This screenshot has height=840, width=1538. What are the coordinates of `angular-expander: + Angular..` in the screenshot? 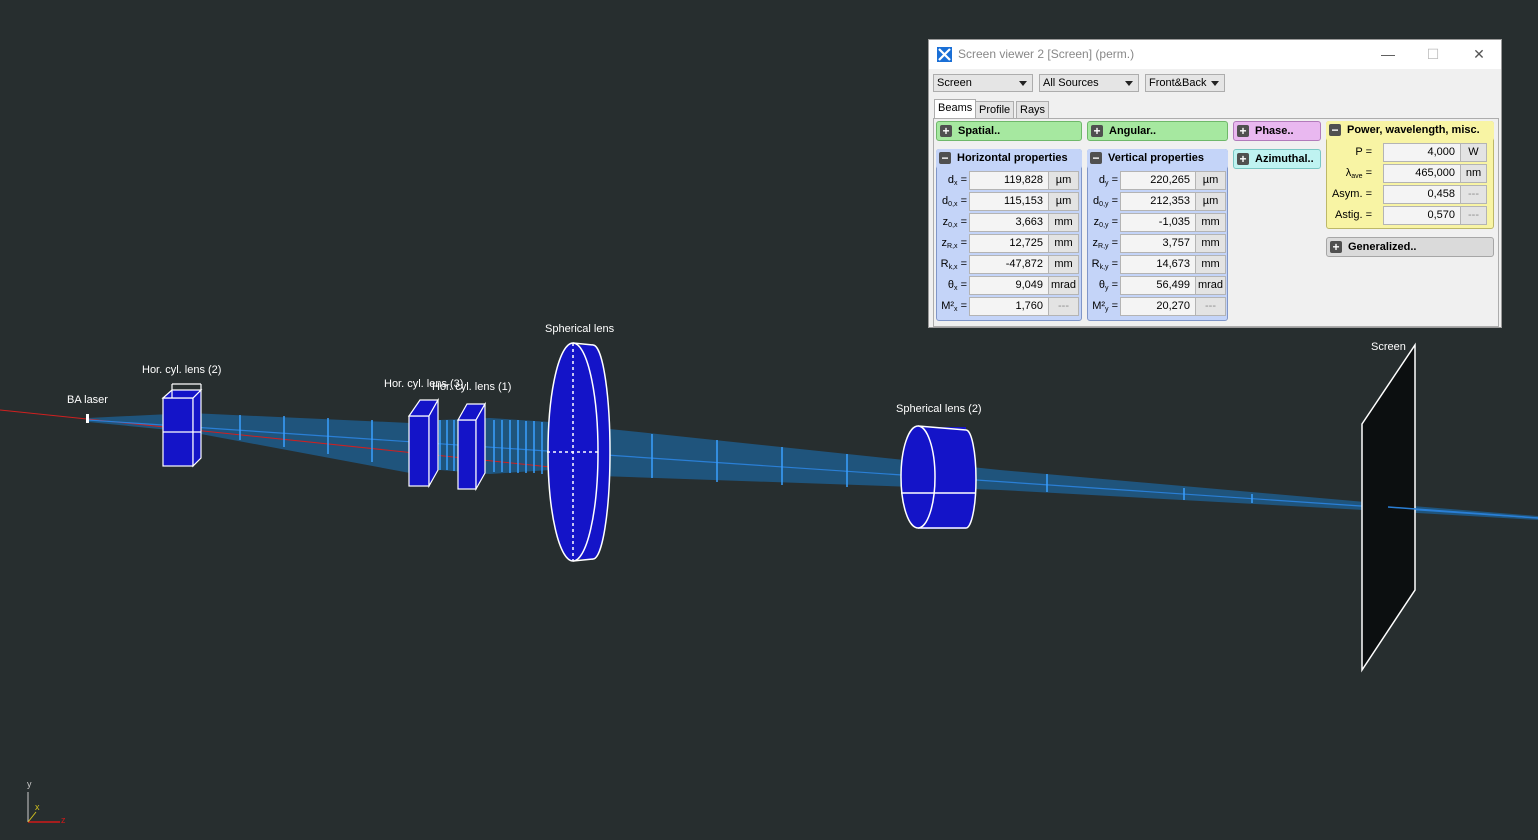 It's located at (1157, 131).